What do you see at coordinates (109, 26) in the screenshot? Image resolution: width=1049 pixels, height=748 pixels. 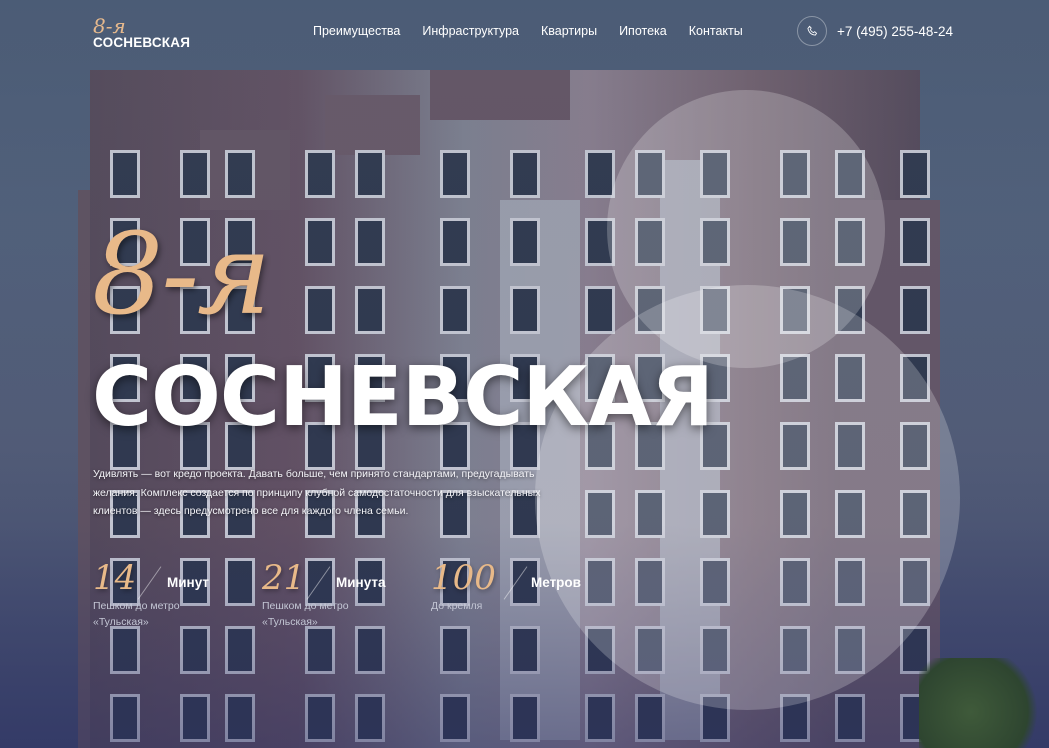 I see `logo-script: 8-я` at bounding box center [109, 26].